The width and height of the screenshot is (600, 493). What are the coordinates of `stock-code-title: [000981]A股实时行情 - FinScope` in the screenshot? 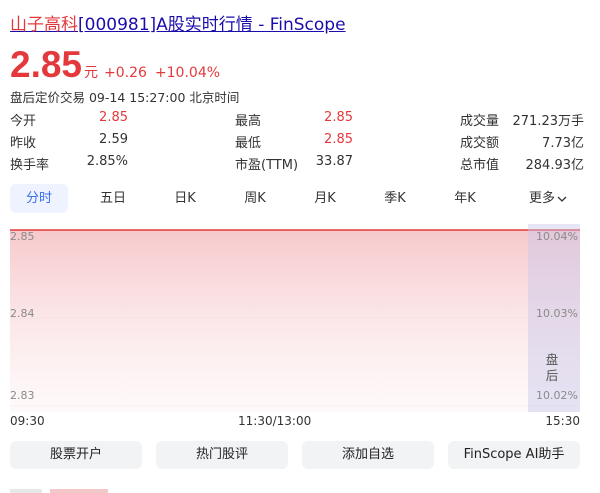 It's located at (212, 25).